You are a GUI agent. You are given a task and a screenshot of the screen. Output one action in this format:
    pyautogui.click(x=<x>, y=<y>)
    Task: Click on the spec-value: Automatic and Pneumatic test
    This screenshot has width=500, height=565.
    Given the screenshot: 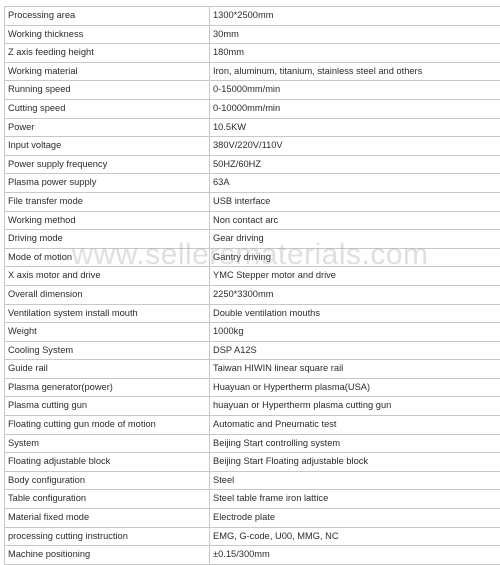 What is the action you would take?
    pyautogui.click(x=355, y=425)
    